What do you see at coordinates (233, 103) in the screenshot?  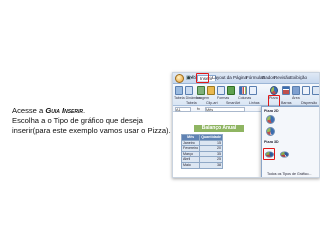 I see `ribbon-label-smartart: SmartArt` at bounding box center [233, 103].